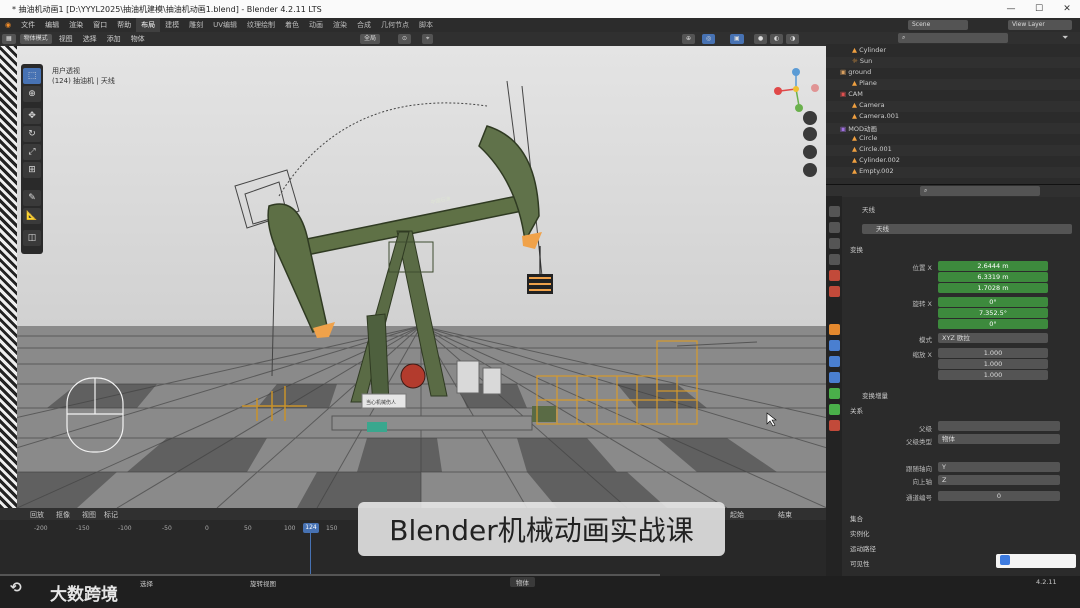 This screenshot has width=1080, height=608. Describe the element at coordinates (999, 480) in the screenshot. I see `up-axis-select: Z` at that location.